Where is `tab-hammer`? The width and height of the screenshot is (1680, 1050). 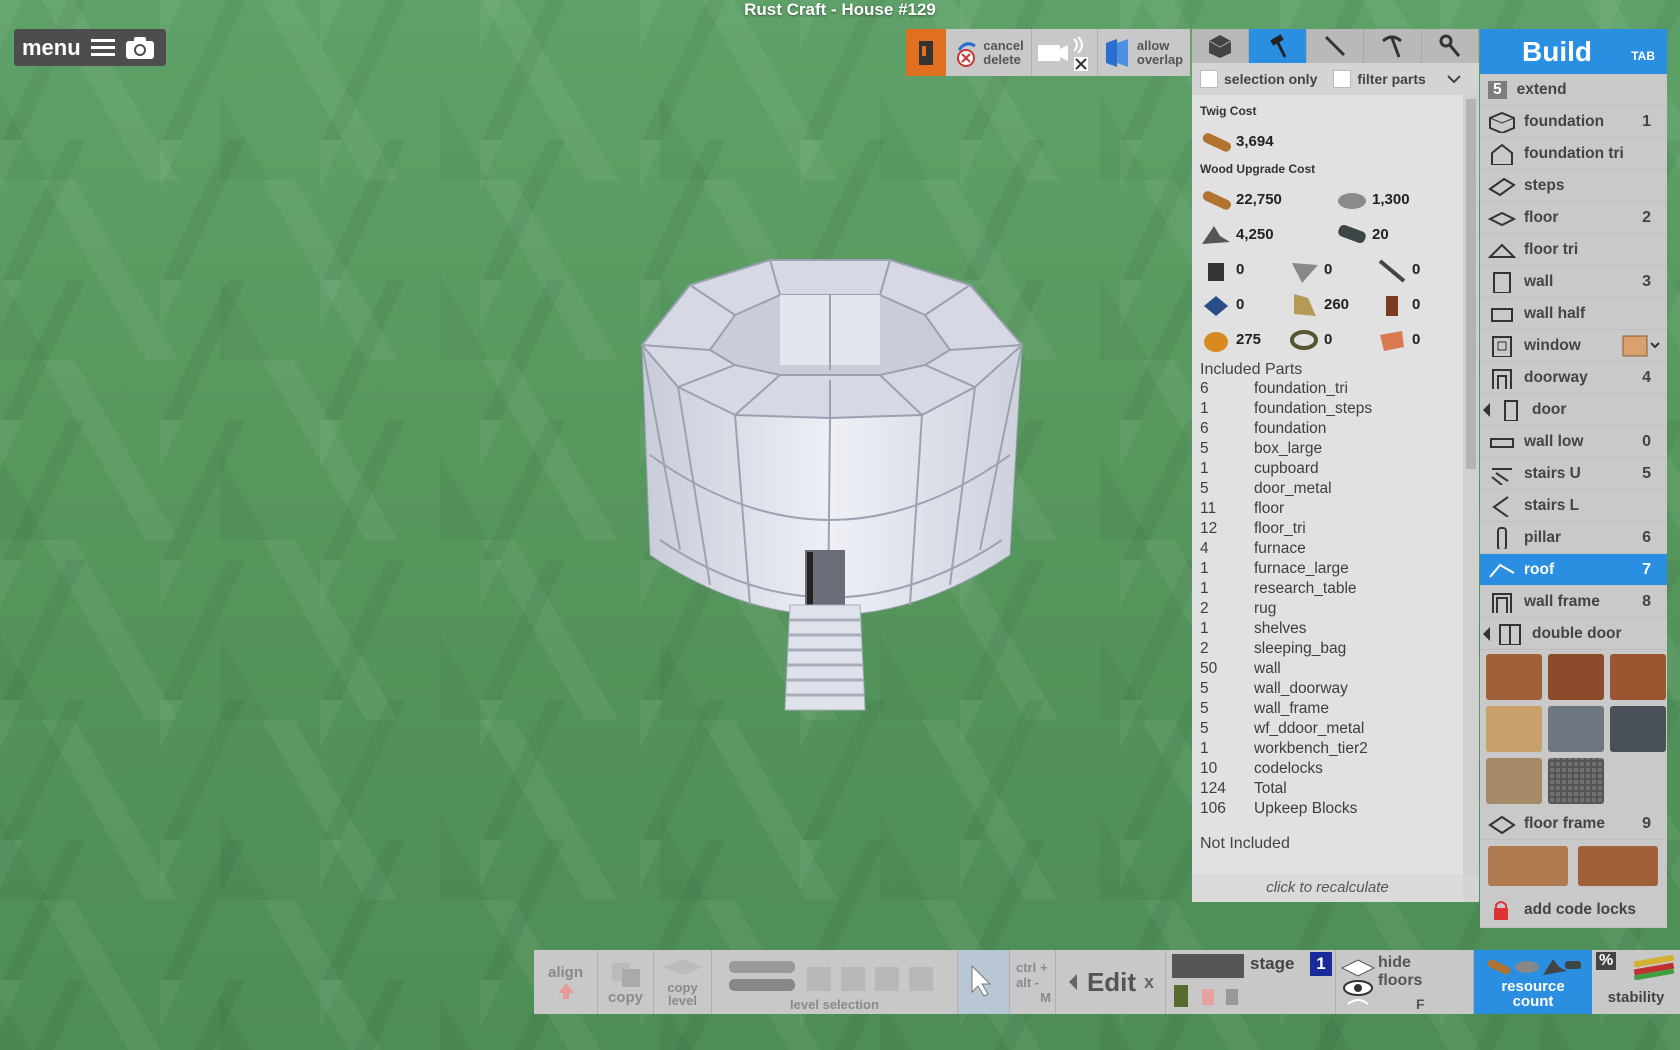 tab-hammer is located at coordinates (1278, 46).